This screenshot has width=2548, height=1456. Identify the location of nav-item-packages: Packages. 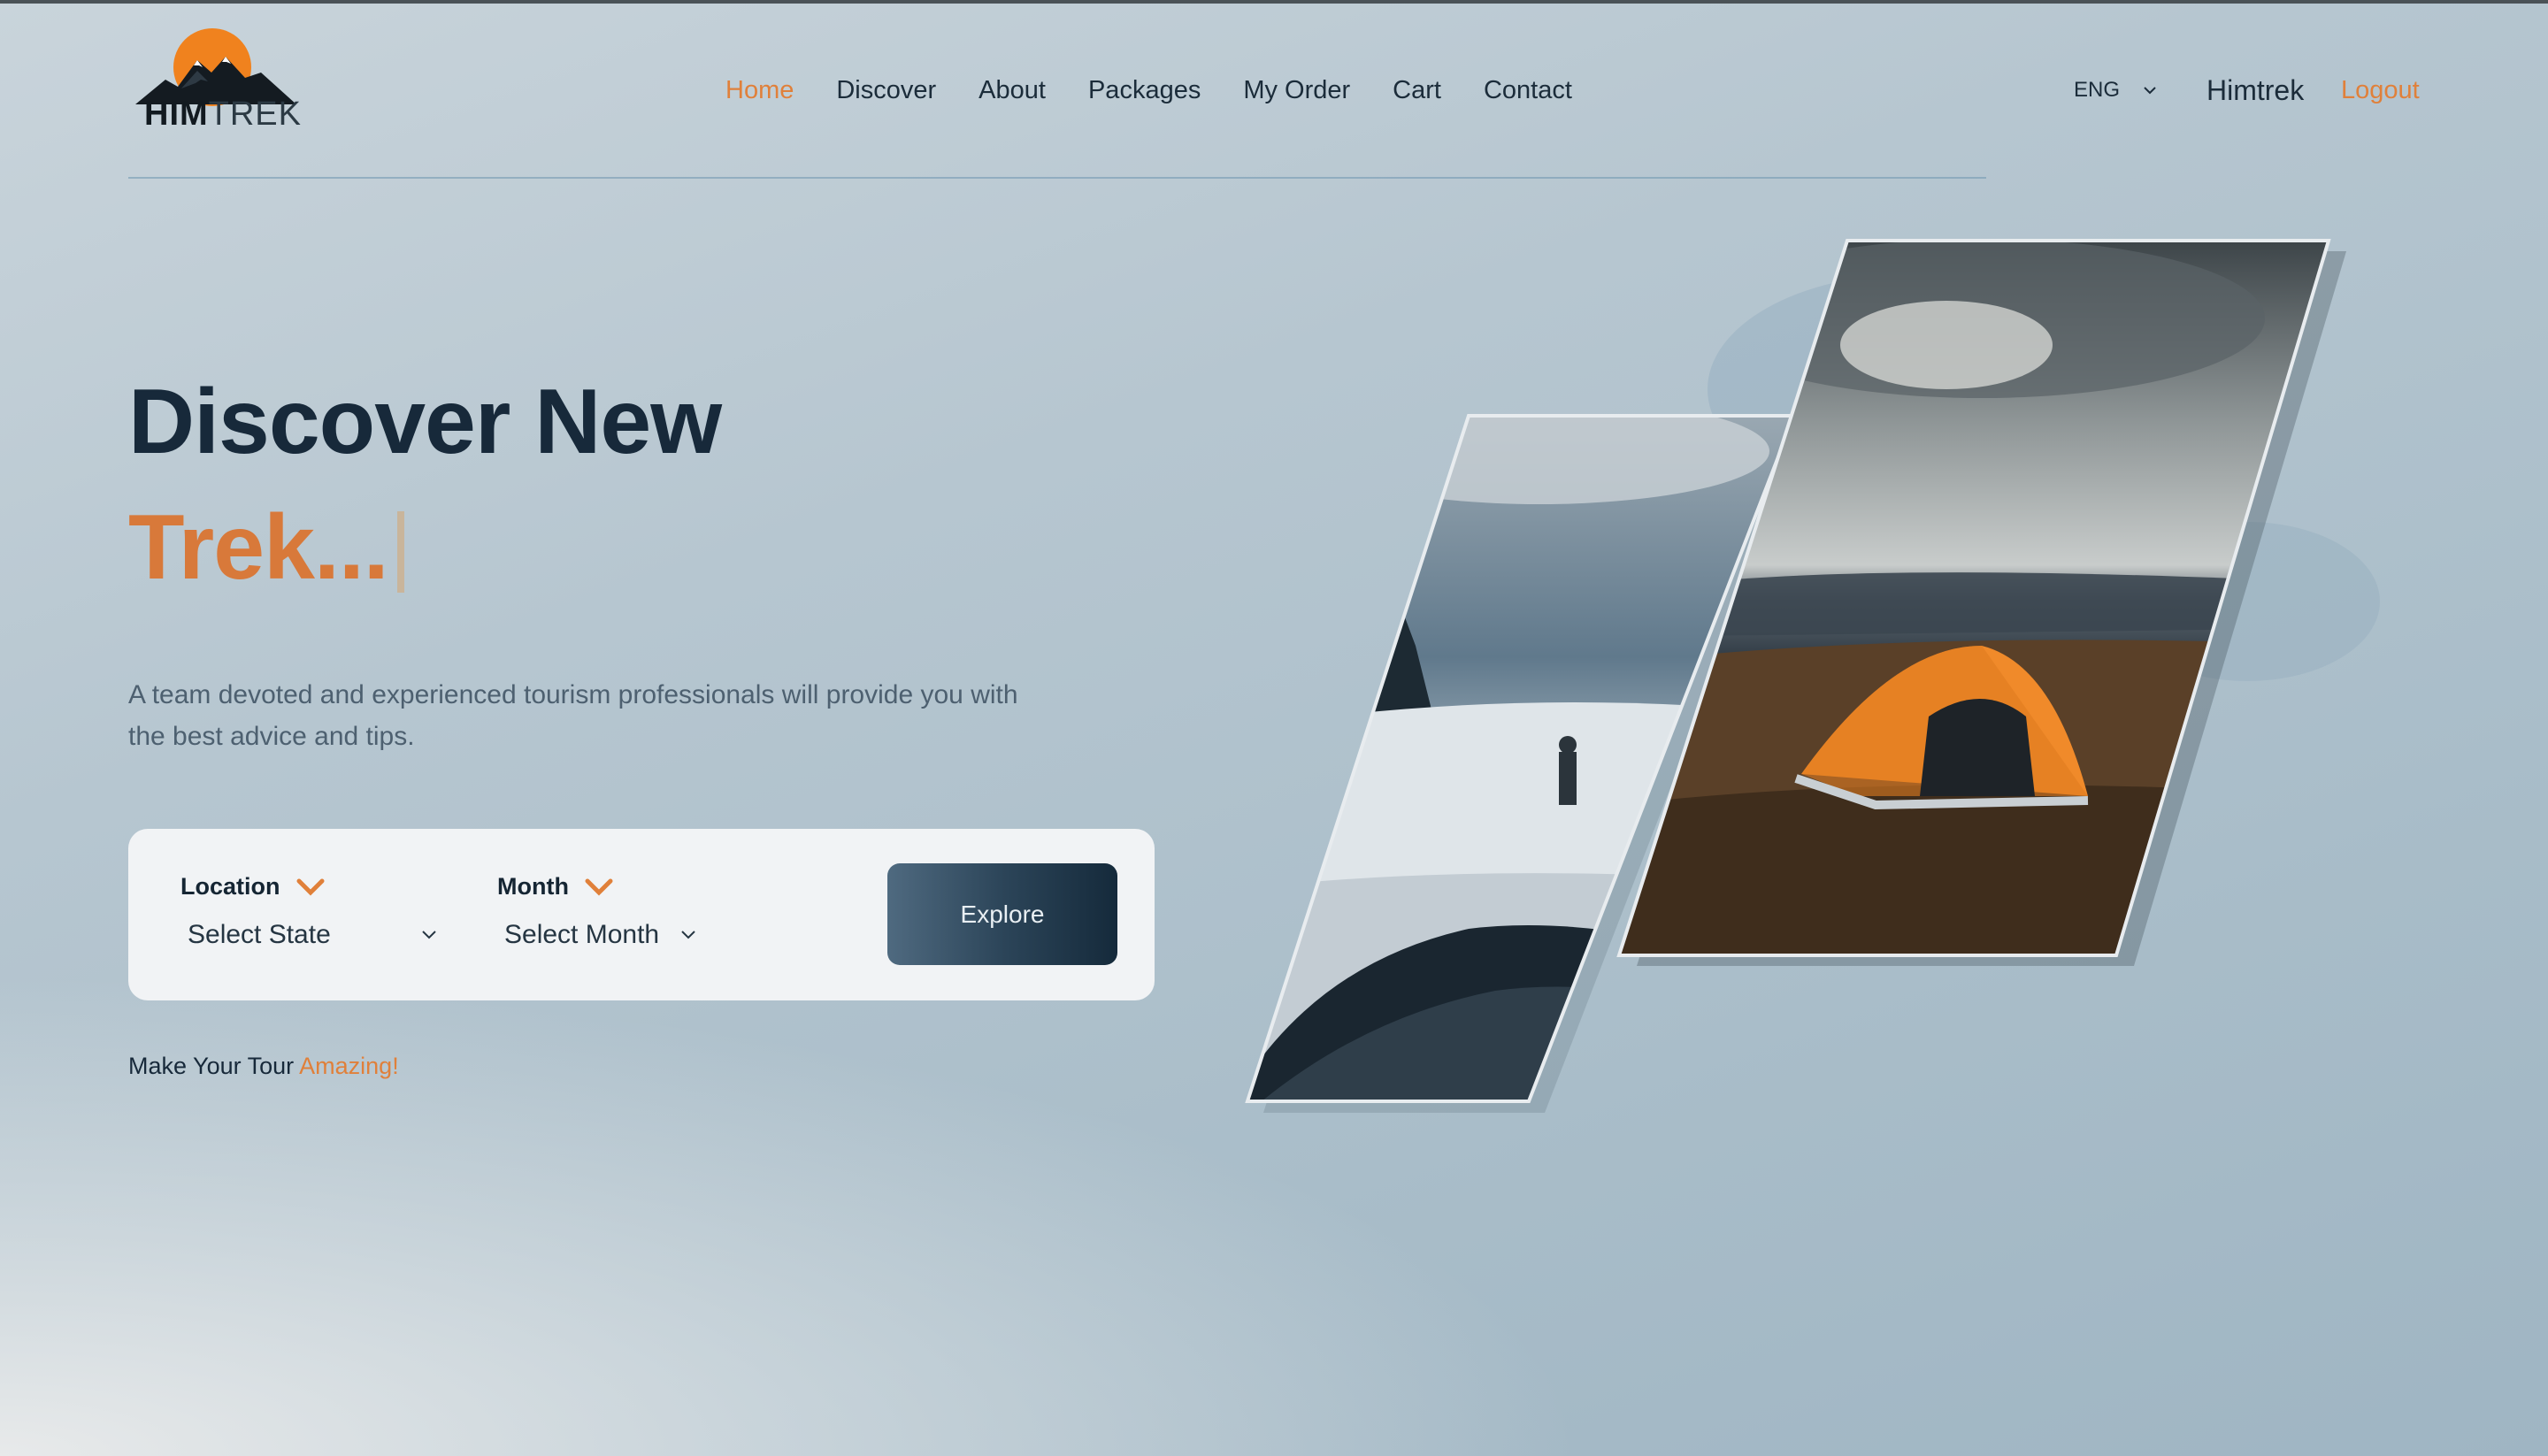
(1144, 90).